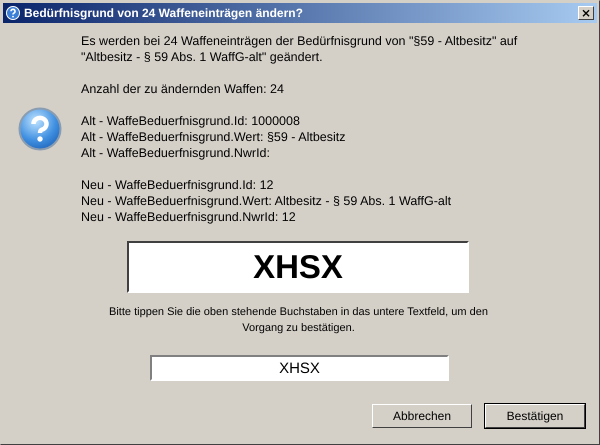 The height and width of the screenshot is (445, 600). I want to click on message-text: Anzahl der zu ändernden Waffen: 24, so click(183, 89).